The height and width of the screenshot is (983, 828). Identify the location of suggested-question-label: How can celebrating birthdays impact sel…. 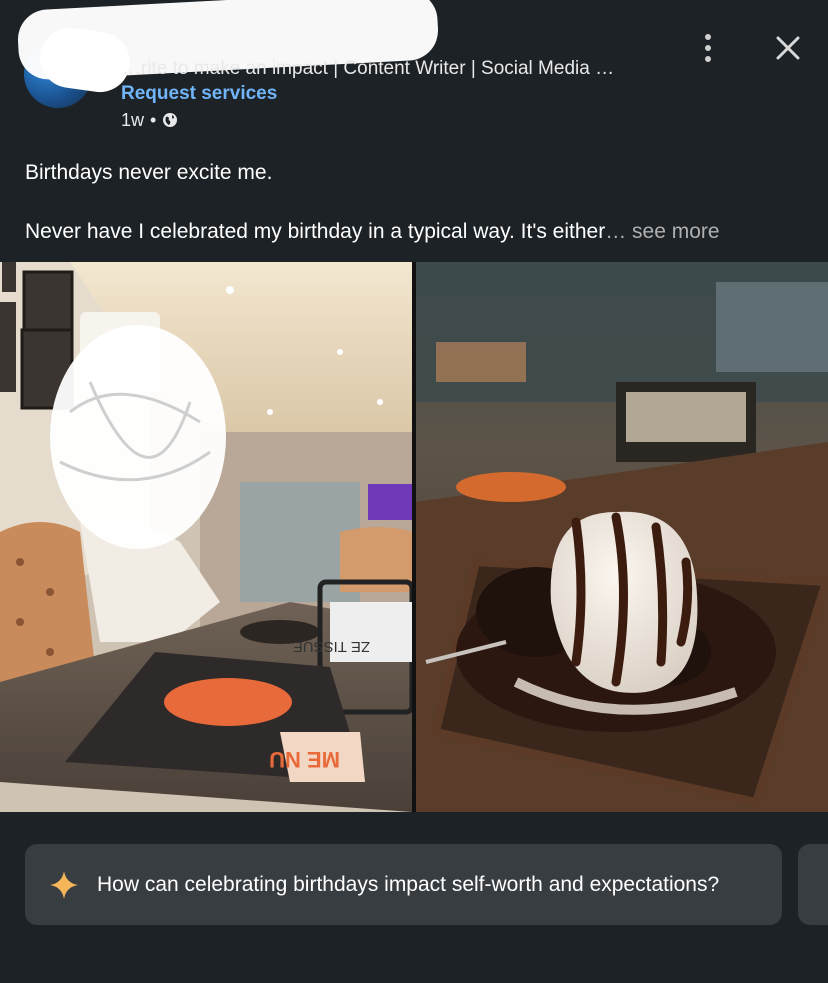
(408, 884).